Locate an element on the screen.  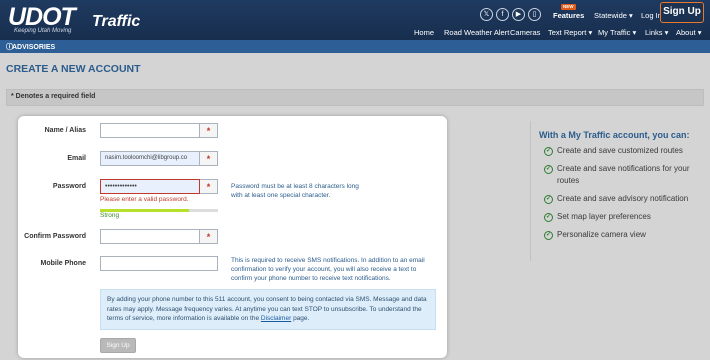
required-note-bar: * Denotes a required field is located at coordinates (355, 97).